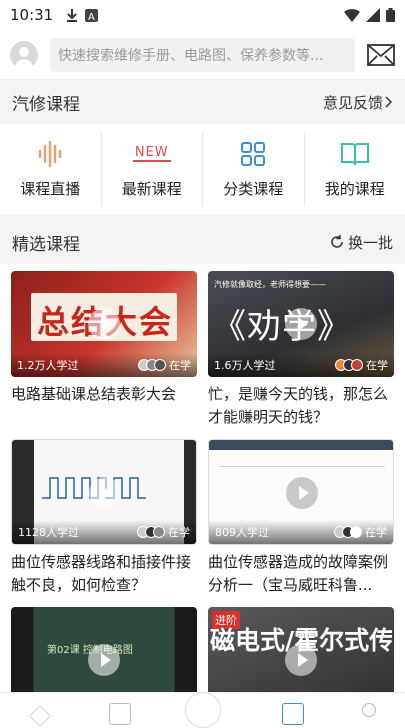 The width and height of the screenshot is (405, 728). I want to click on learner-count: 809人学过, so click(242, 532).